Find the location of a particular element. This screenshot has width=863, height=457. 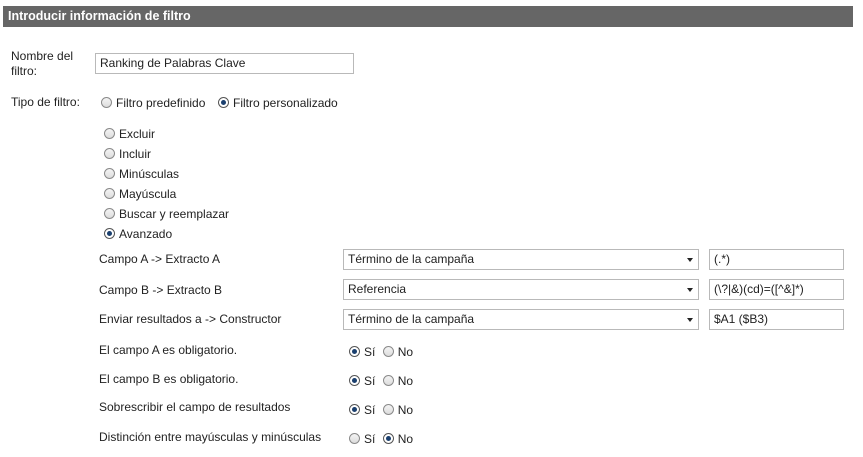

case-sensitive-toggle: Sí No is located at coordinates (381, 438).